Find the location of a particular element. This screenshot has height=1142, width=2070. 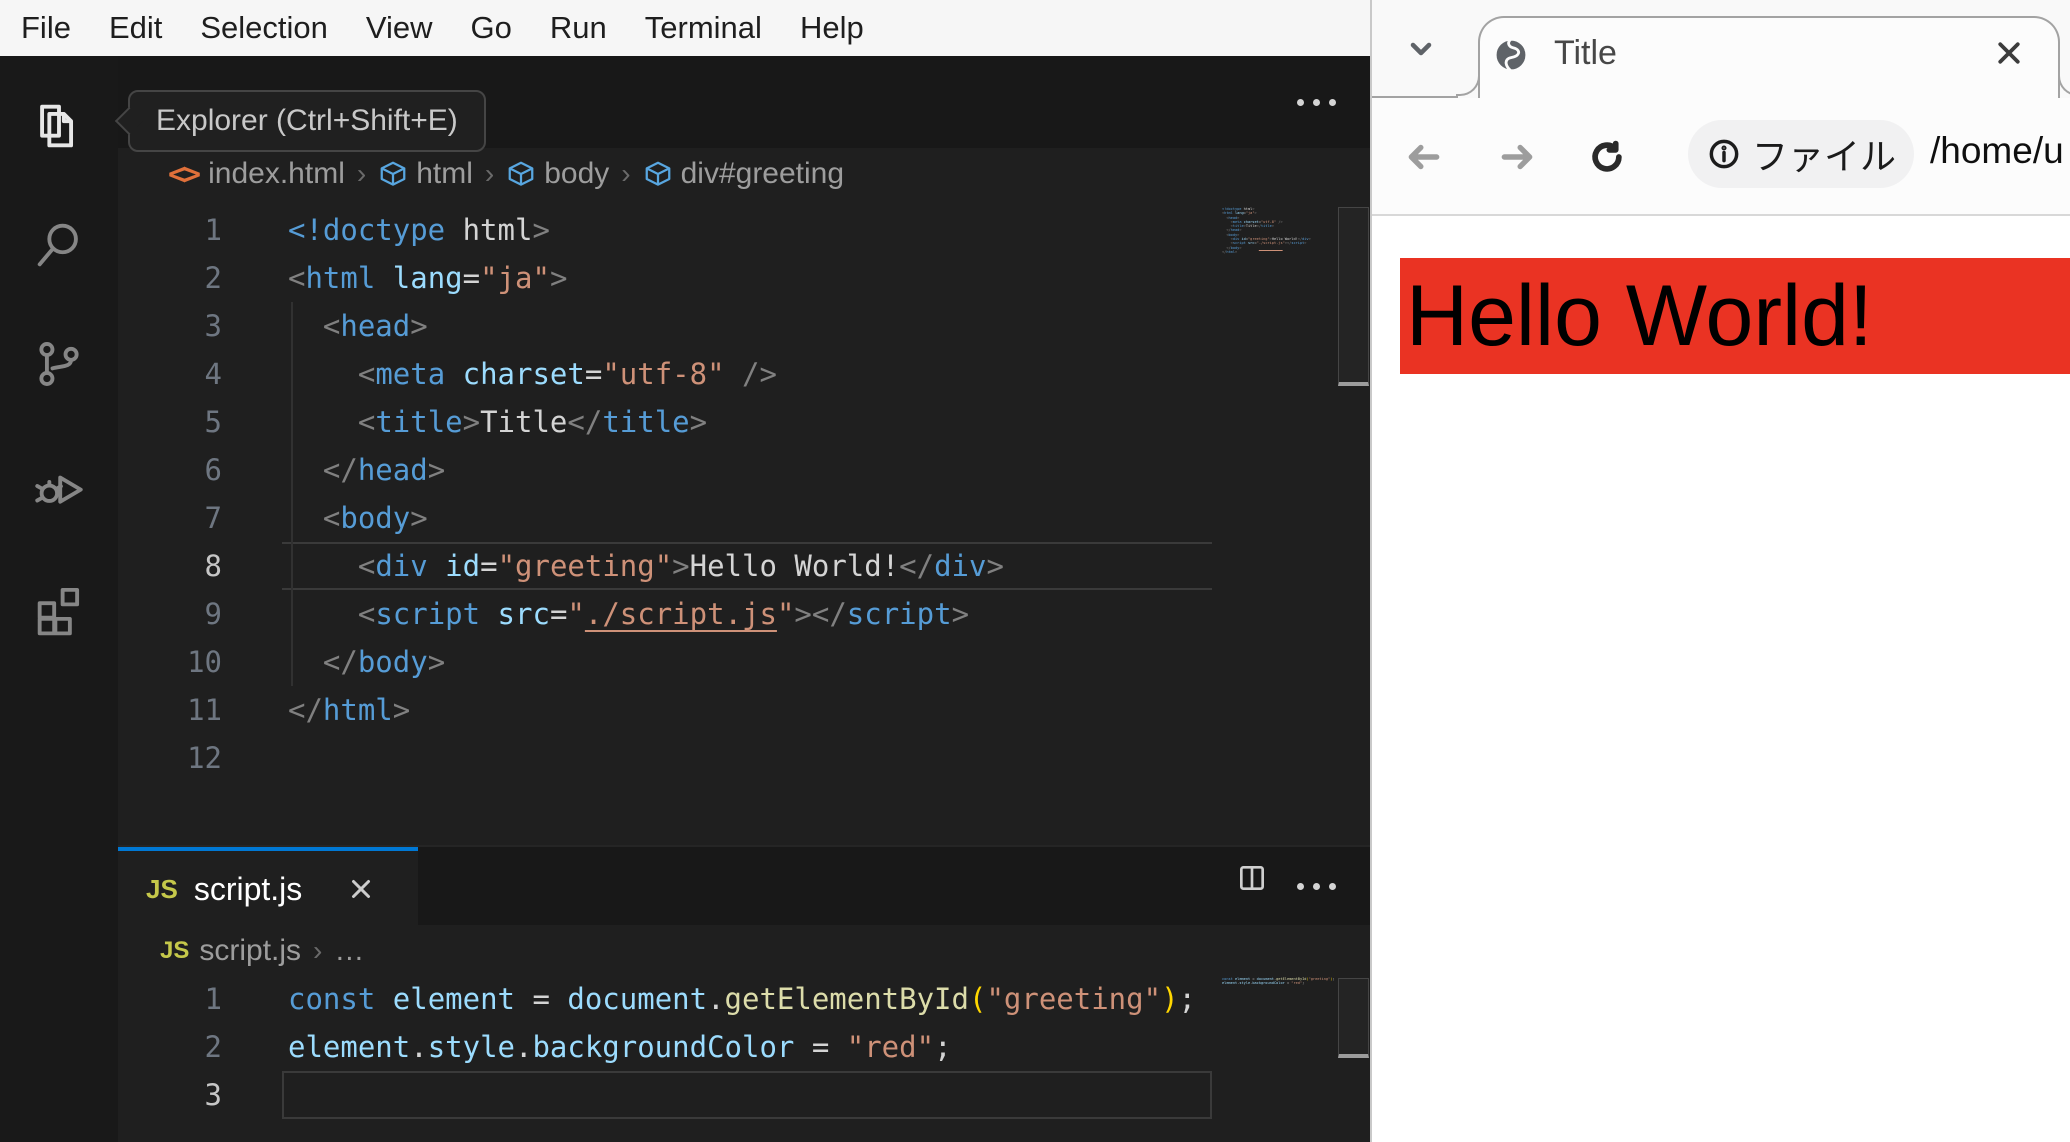

reload-icon is located at coordinates (1607, 157).